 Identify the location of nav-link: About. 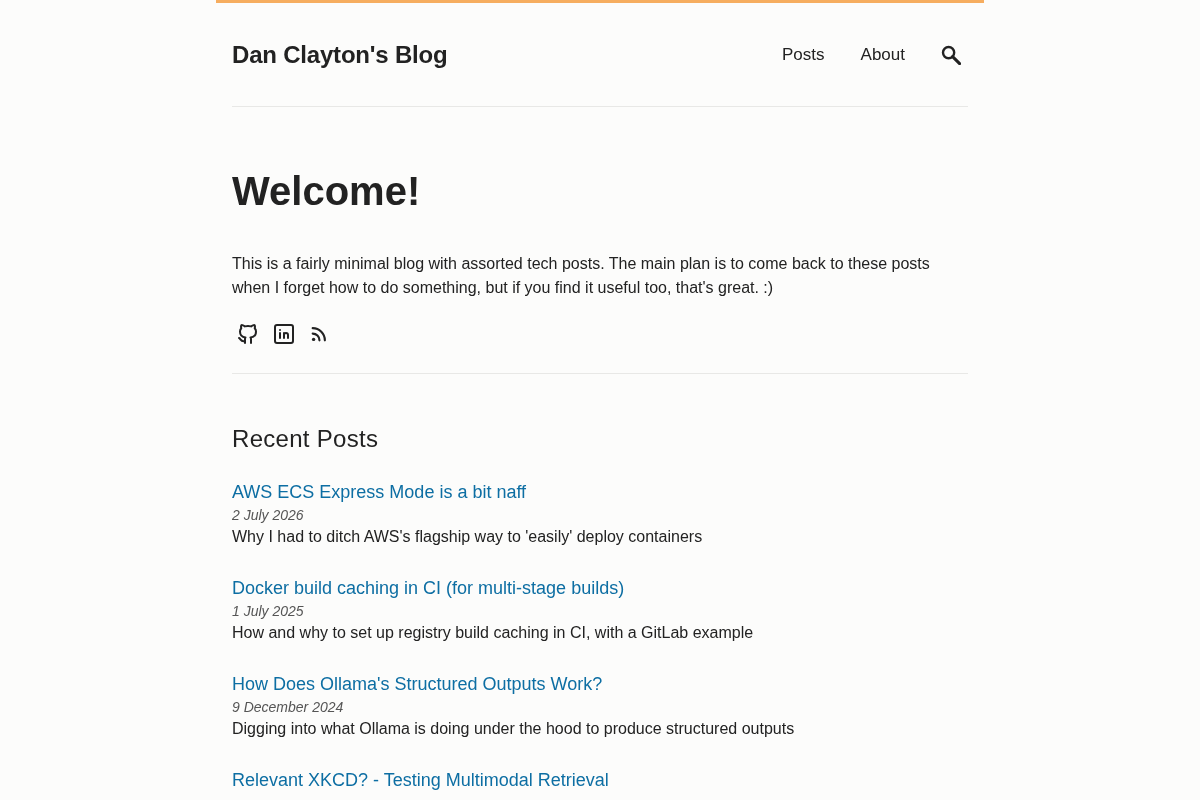
(882, 54).